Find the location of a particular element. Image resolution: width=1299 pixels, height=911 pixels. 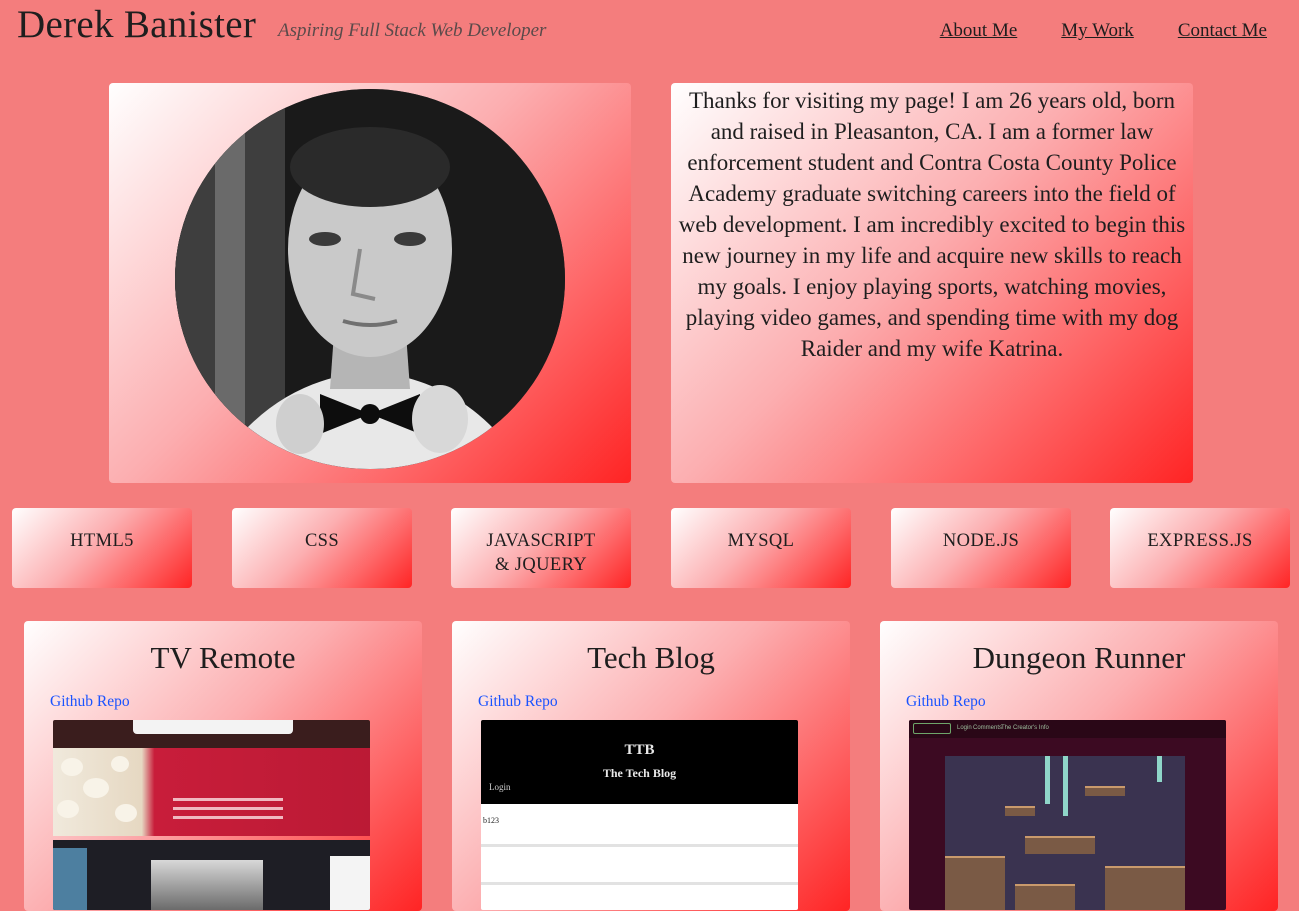

thumb-subtitle: The Tech Blog is located at coordinates (639, 773).